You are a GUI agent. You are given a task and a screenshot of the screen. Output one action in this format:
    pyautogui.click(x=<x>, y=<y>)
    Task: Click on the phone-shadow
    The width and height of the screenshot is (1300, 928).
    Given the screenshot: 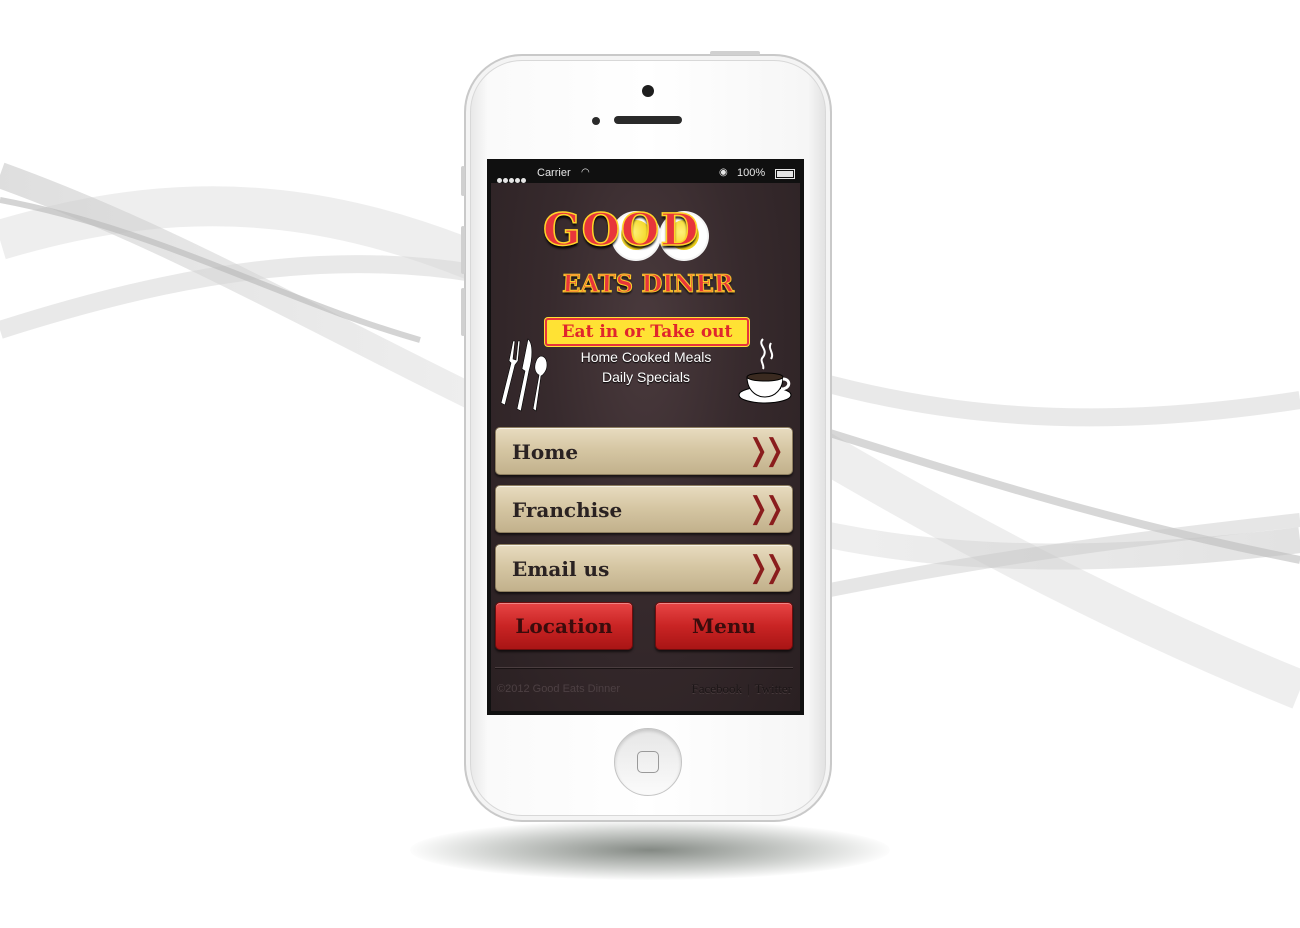 What is the action you would take?
    pyautogui.click(x=650, y=850)
    